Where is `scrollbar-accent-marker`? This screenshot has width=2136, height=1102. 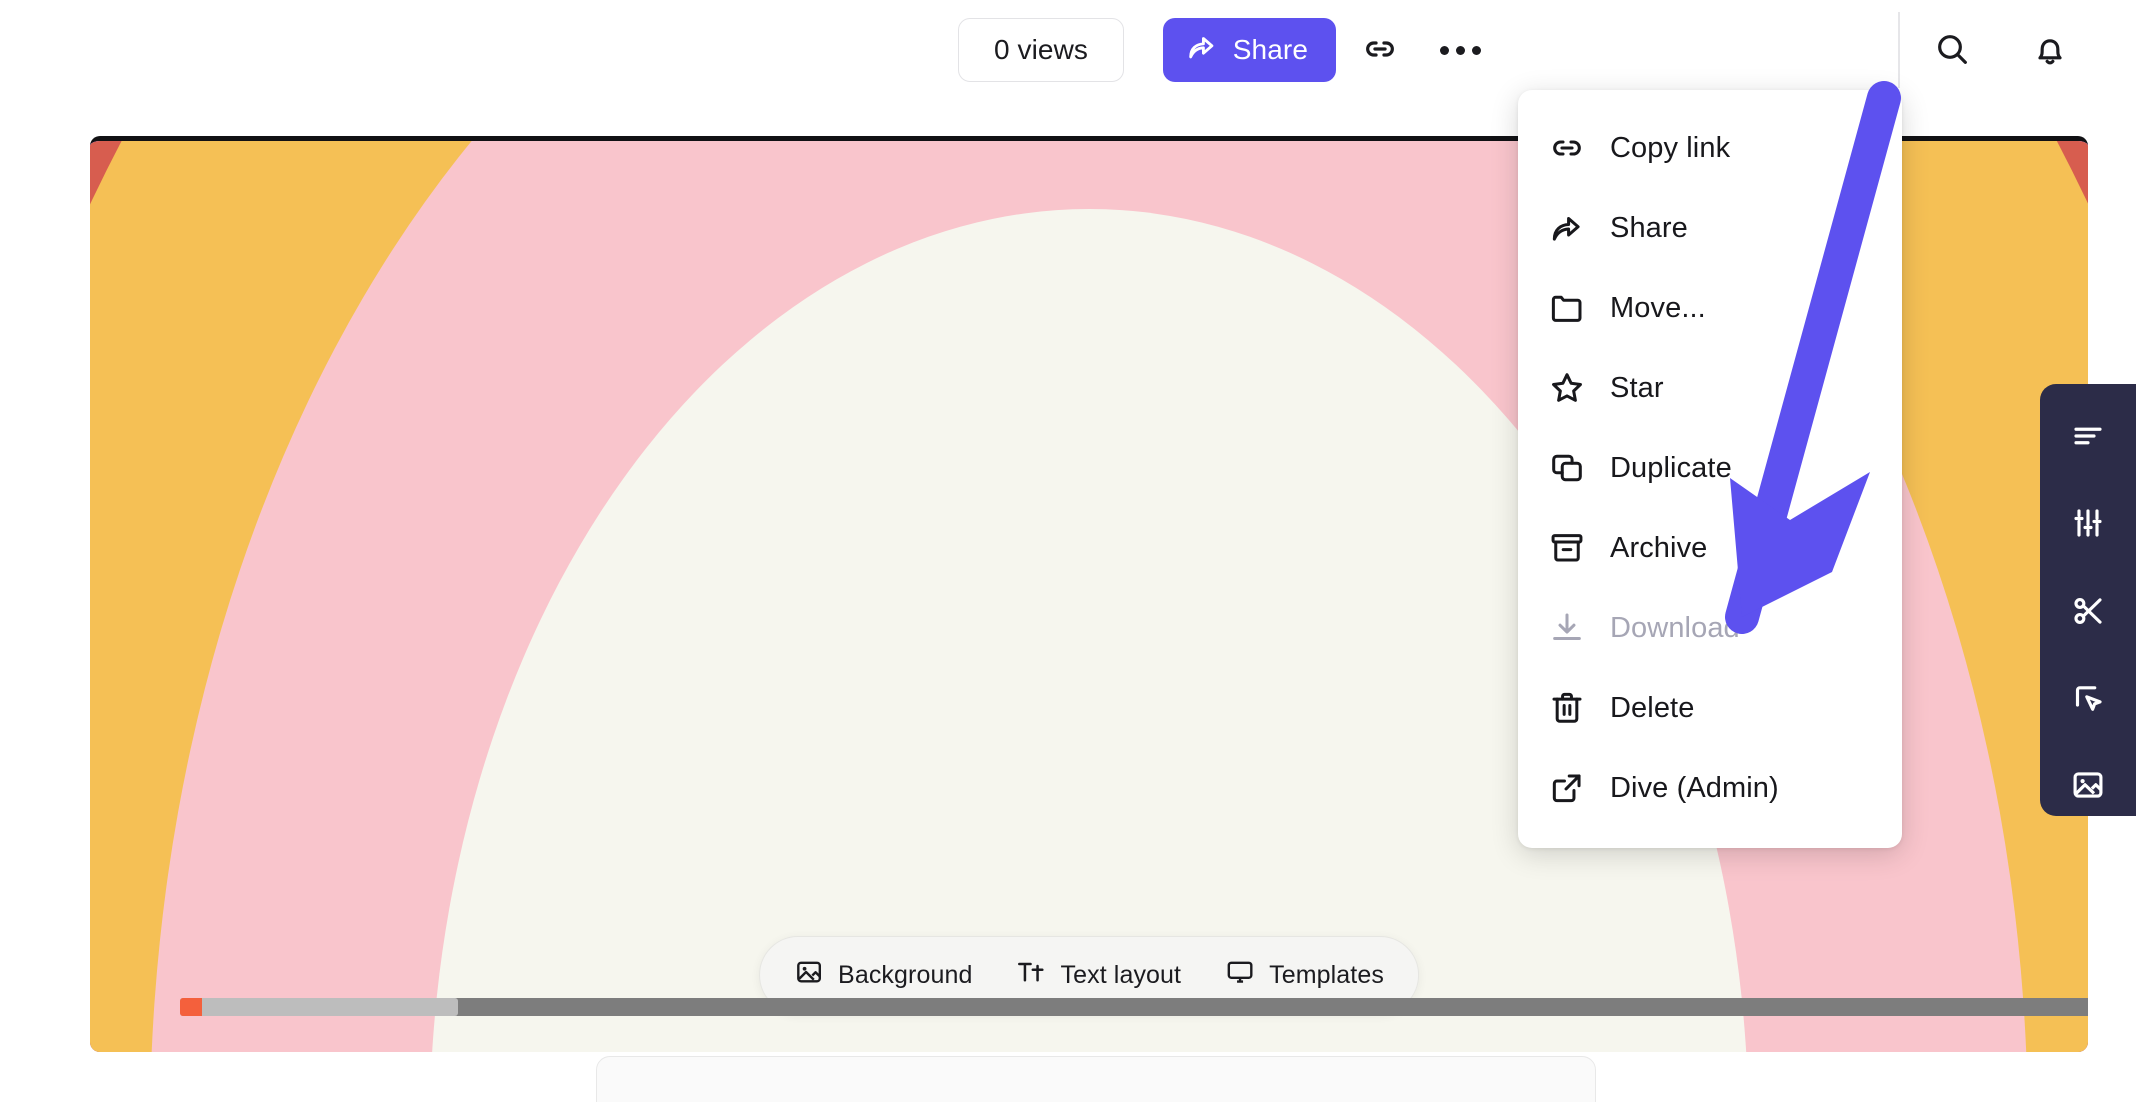 scrollbar-accent-marker is located at coordinates (191, 1007).